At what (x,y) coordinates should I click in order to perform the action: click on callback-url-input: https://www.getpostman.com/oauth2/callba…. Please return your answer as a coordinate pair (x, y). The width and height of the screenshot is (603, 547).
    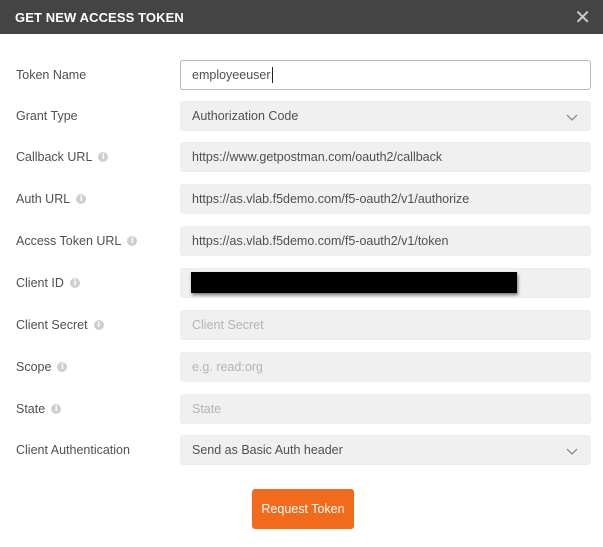
    Looking at the image, I should click on (385, 157).